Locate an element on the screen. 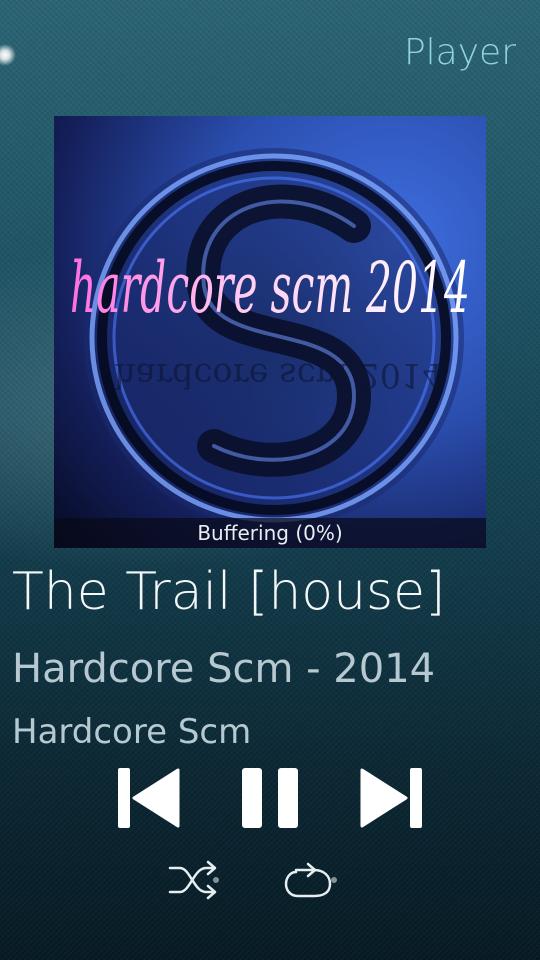  repeat-button is located at coordinates (310, 880).